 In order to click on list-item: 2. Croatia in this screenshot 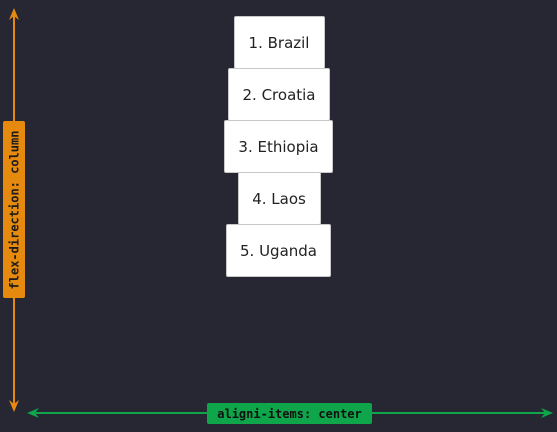, I will do `click(279, 94)`.